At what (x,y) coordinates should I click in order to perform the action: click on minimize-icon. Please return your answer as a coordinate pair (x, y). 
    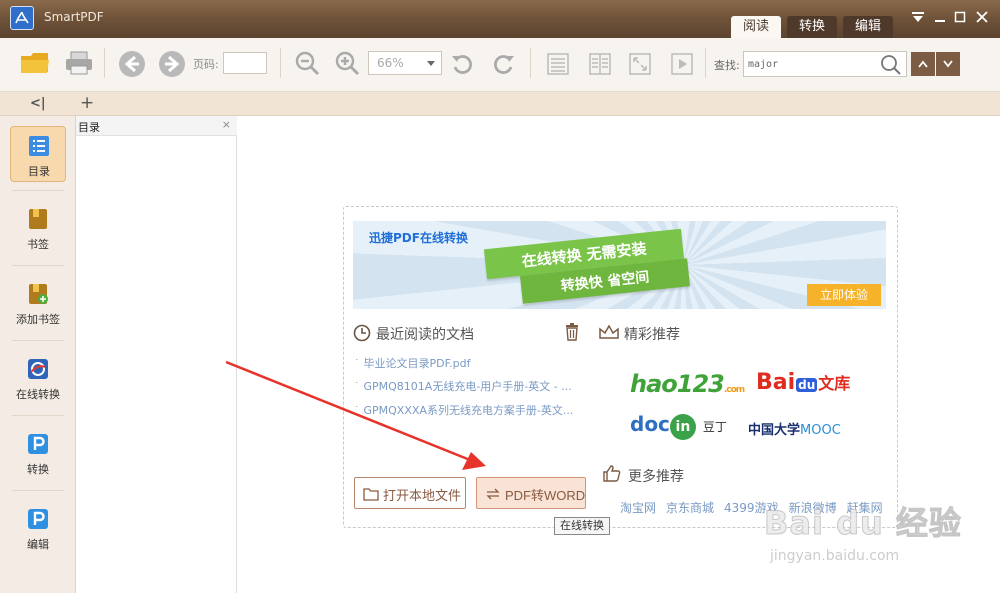
    Looking at the image, I should click on (940, 17).